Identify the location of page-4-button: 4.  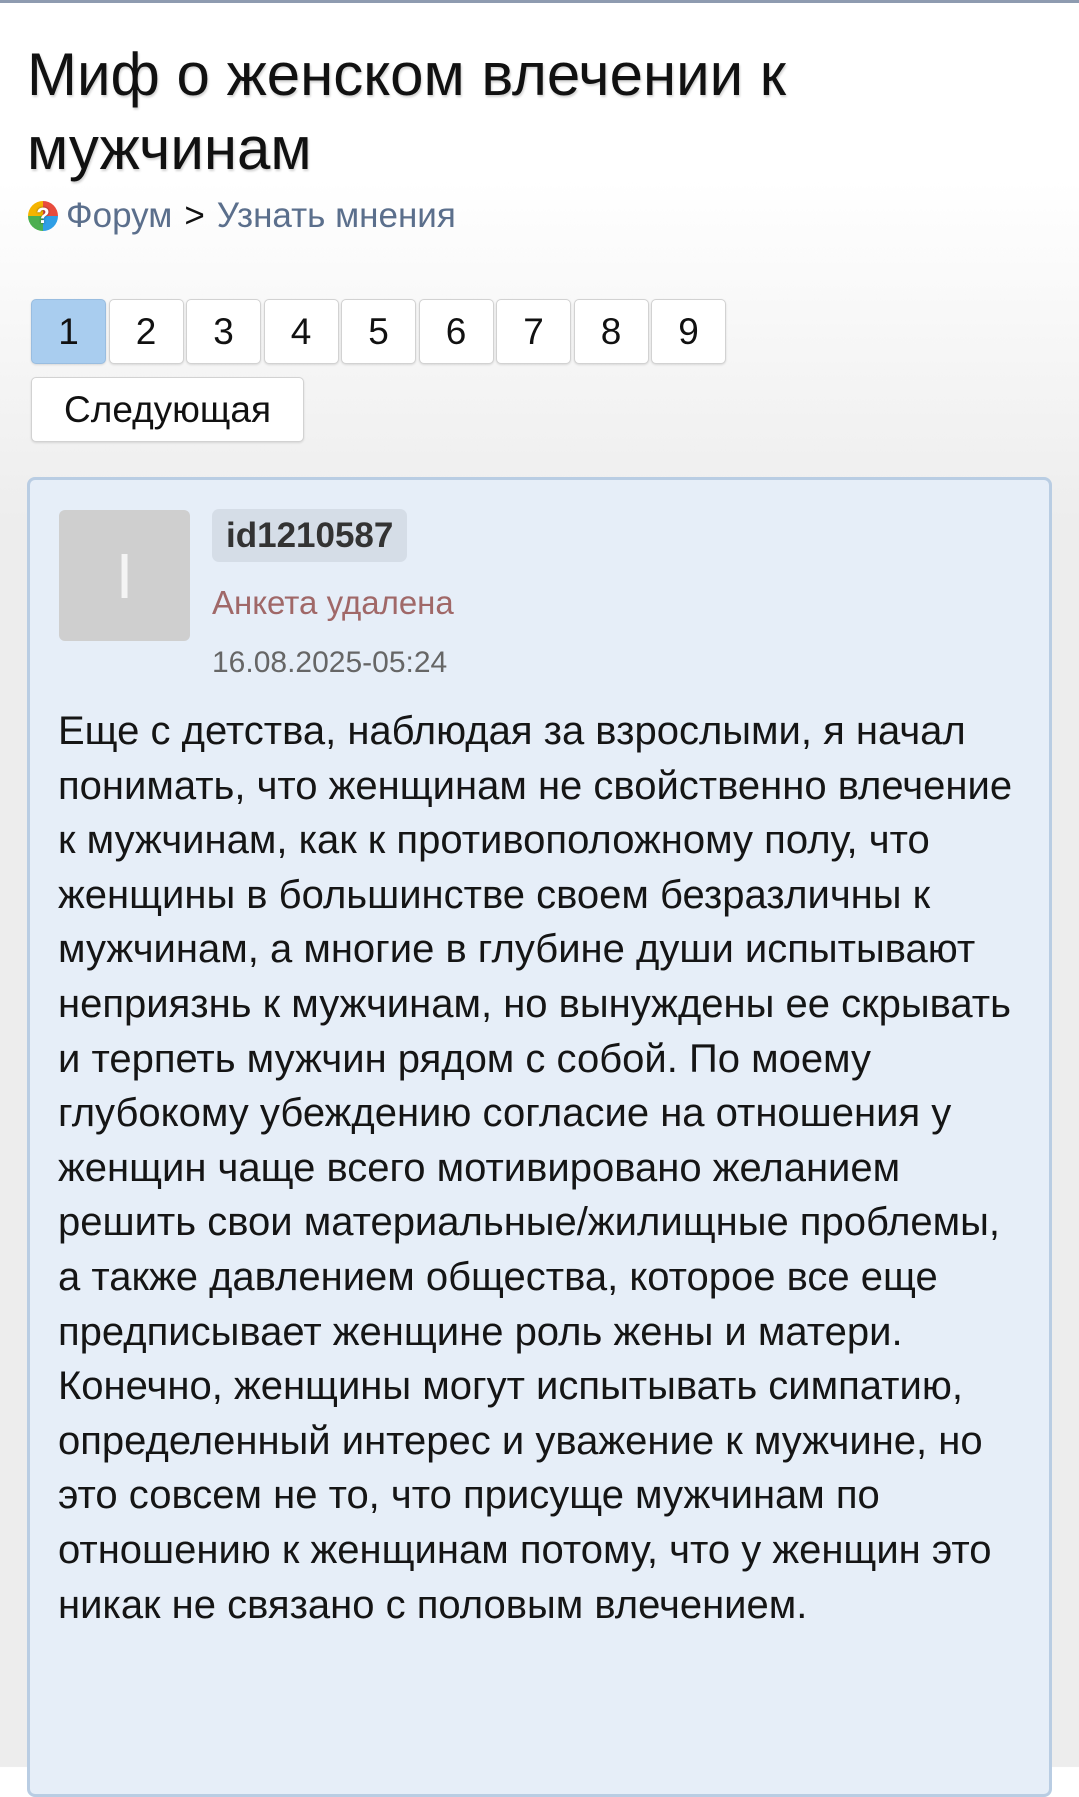
(301, 331).